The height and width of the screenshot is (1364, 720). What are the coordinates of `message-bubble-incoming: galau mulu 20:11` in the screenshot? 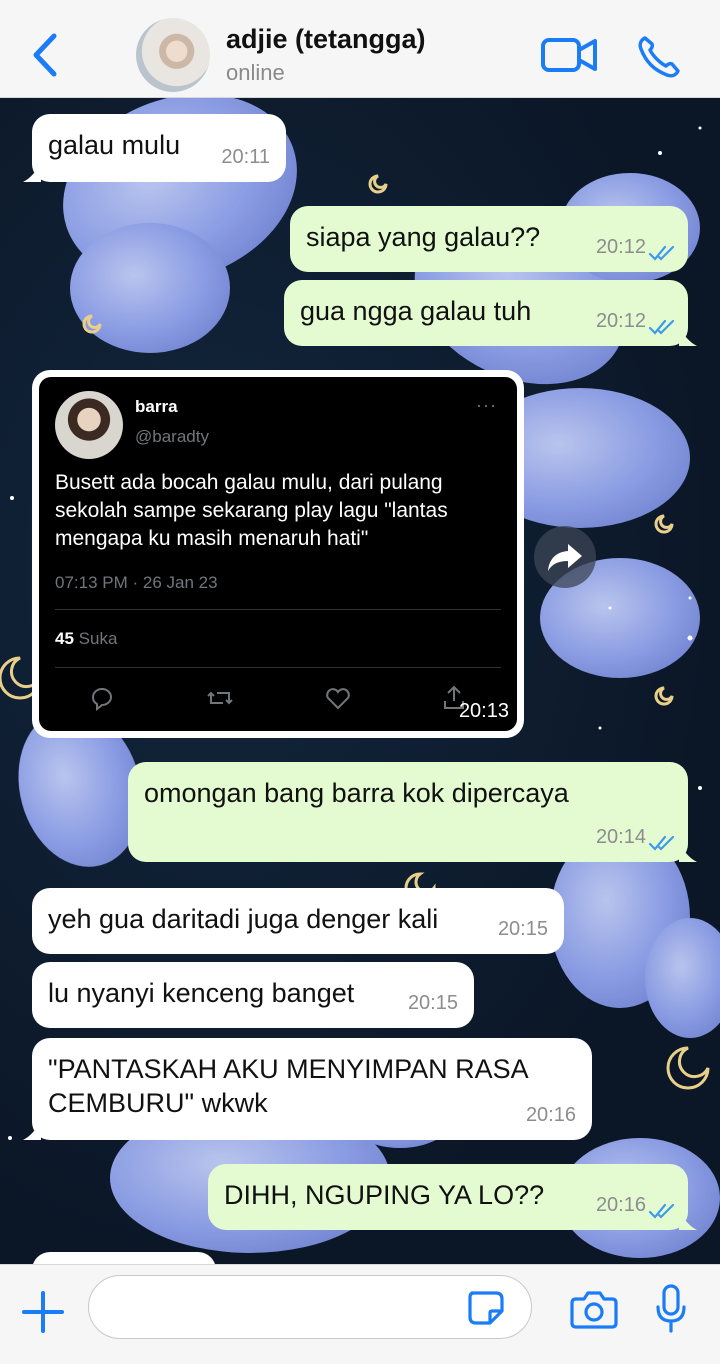 It's located at (154, 148).